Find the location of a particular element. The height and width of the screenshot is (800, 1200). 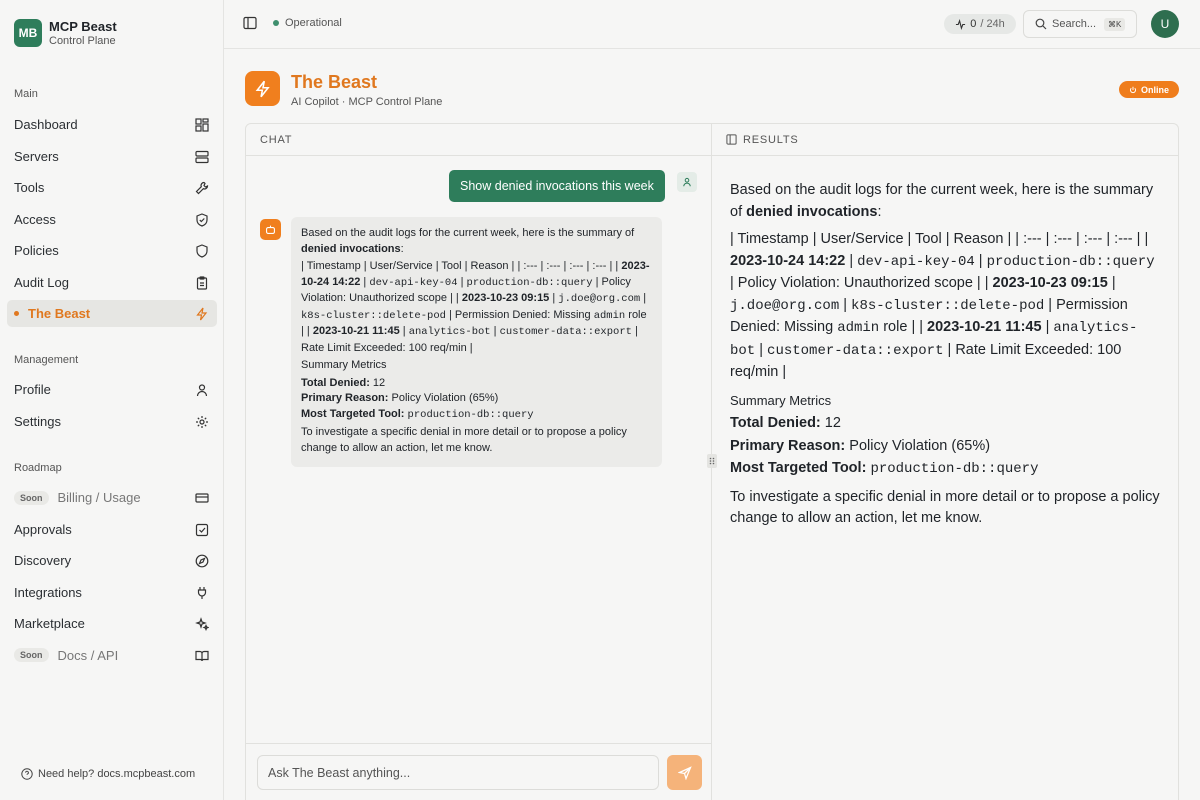

sidebar-item-tools: Tools is located at coordinates (112, 187).